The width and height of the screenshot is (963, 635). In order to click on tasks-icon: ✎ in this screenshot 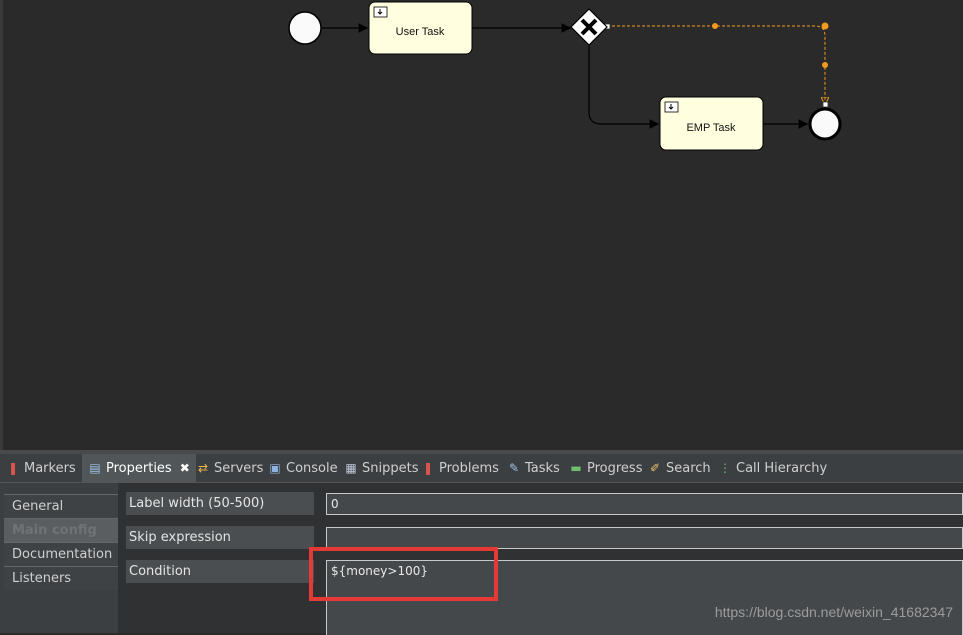, I will do `click(514, 468)`.